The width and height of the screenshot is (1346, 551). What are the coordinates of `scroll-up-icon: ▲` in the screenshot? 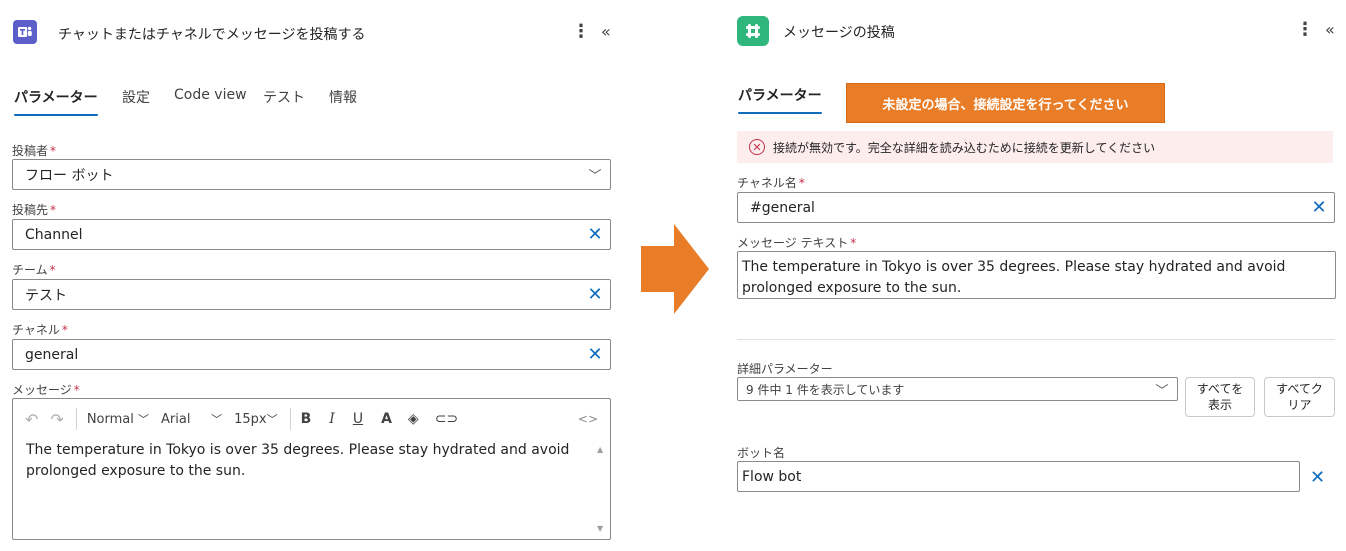 It's located at (600, 449).